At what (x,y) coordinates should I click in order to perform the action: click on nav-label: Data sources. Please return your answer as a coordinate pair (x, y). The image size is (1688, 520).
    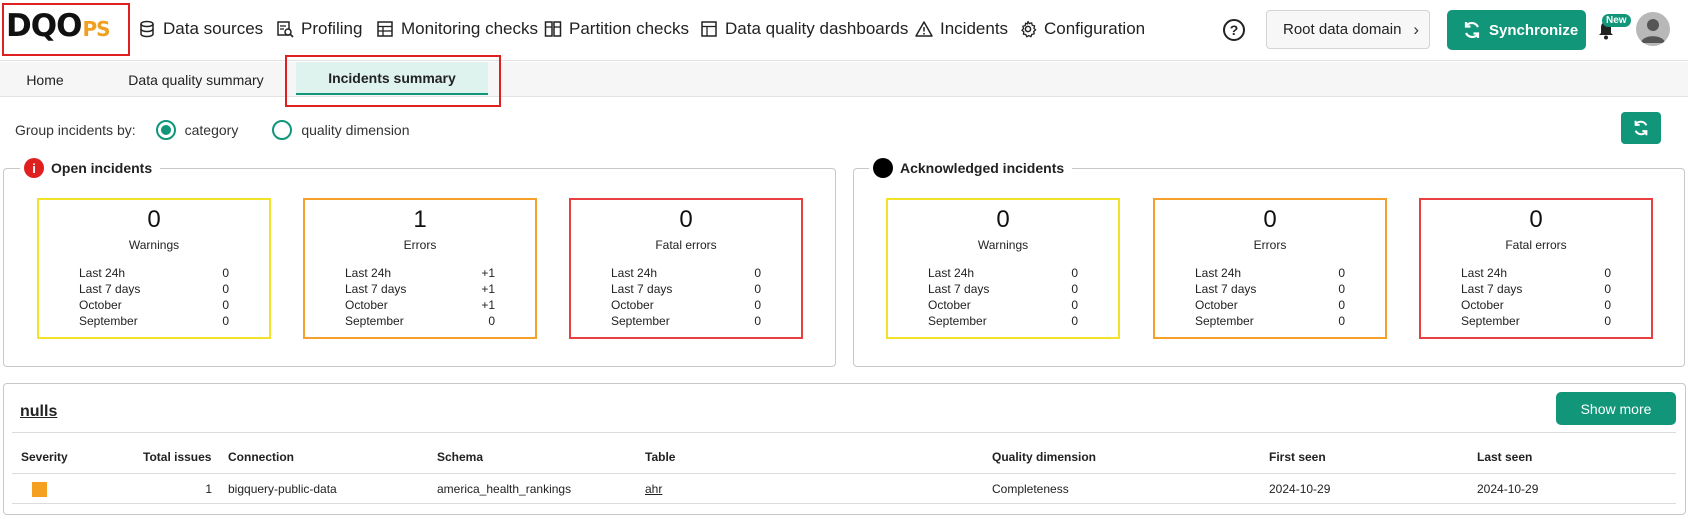
    Looking at the image, I should click on (213, 28).